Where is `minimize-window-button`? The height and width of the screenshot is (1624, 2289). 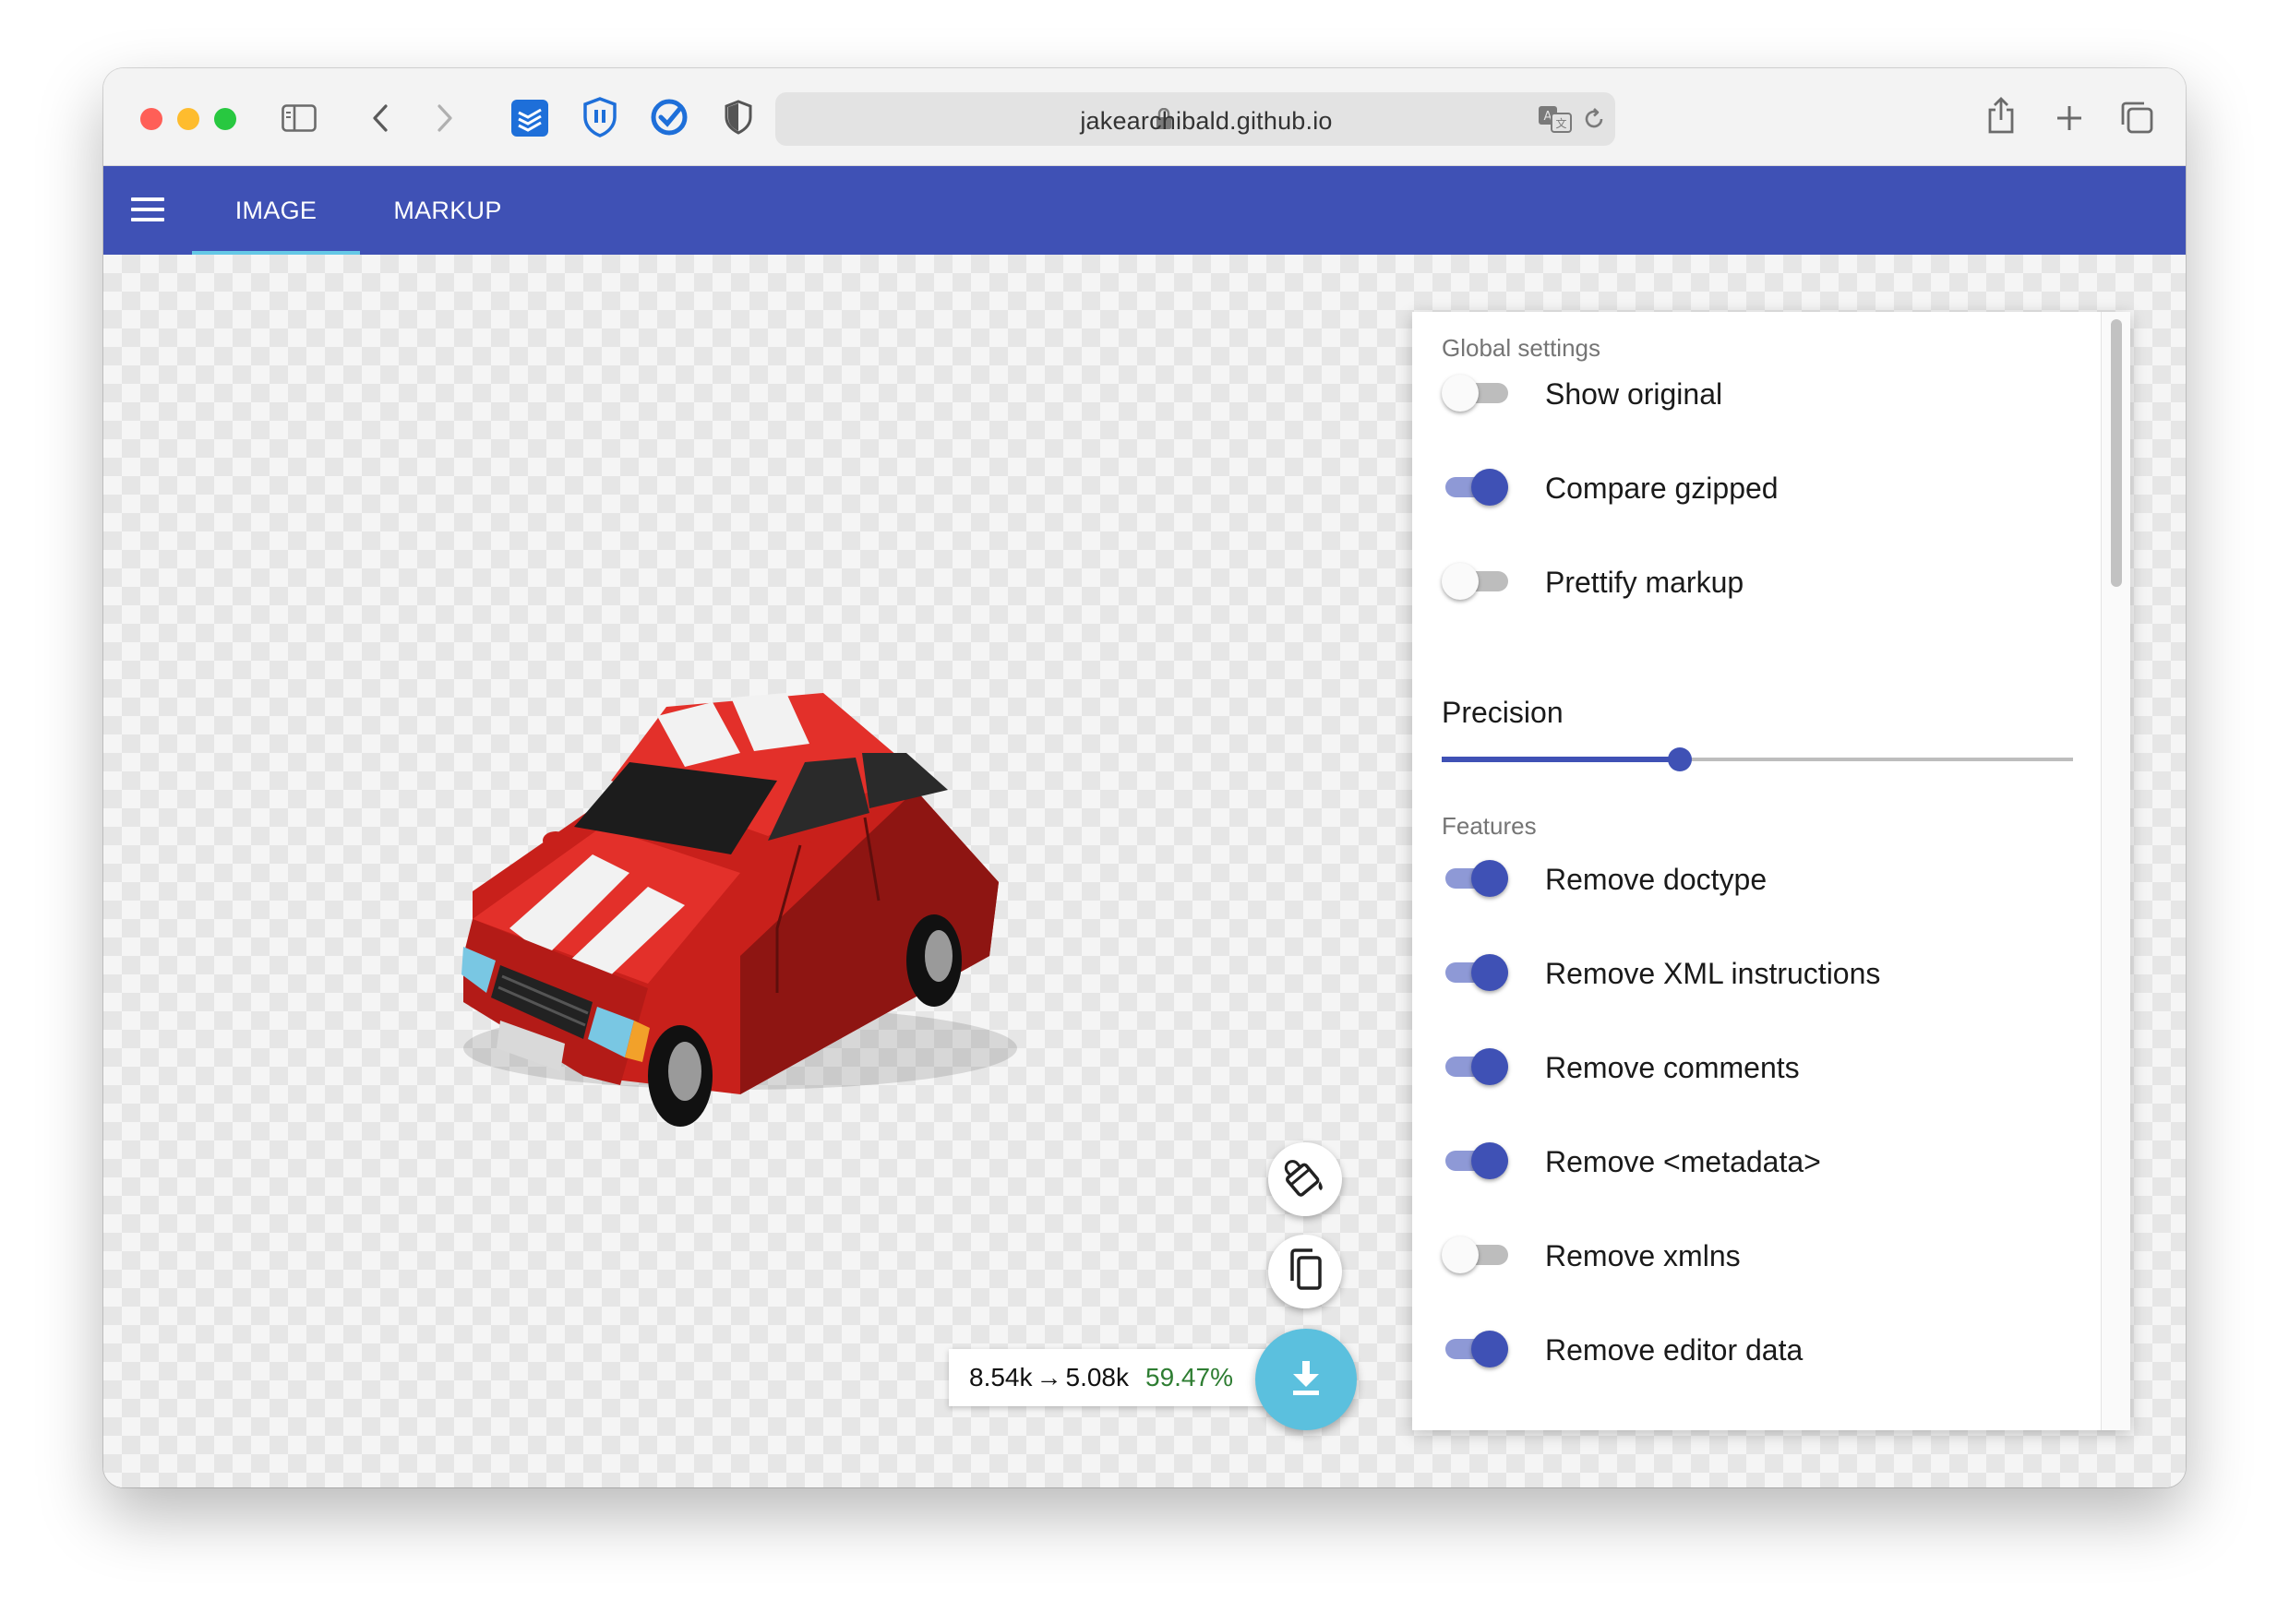
minimize-window-button is located at coordinates (188, 119).